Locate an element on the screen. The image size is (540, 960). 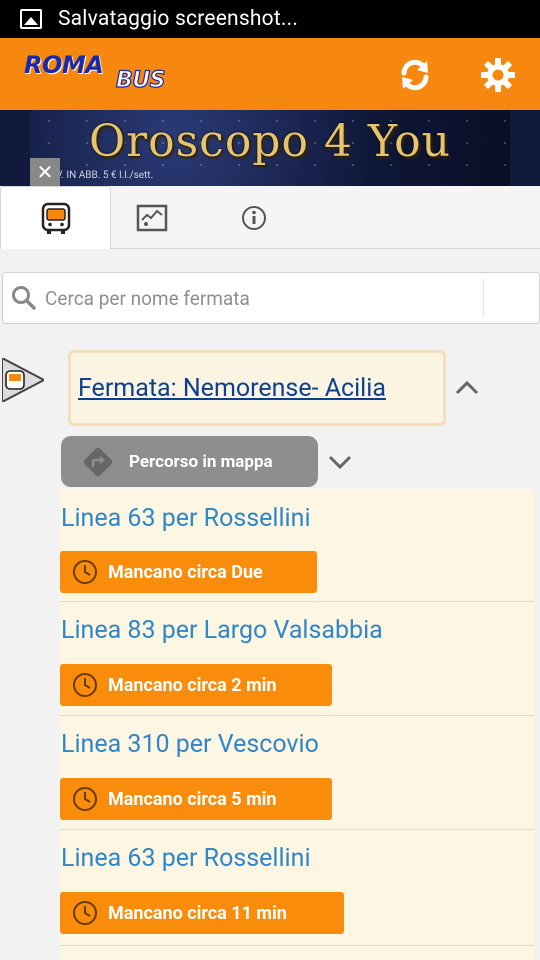
expand-button is located at coordinates (340, 462).